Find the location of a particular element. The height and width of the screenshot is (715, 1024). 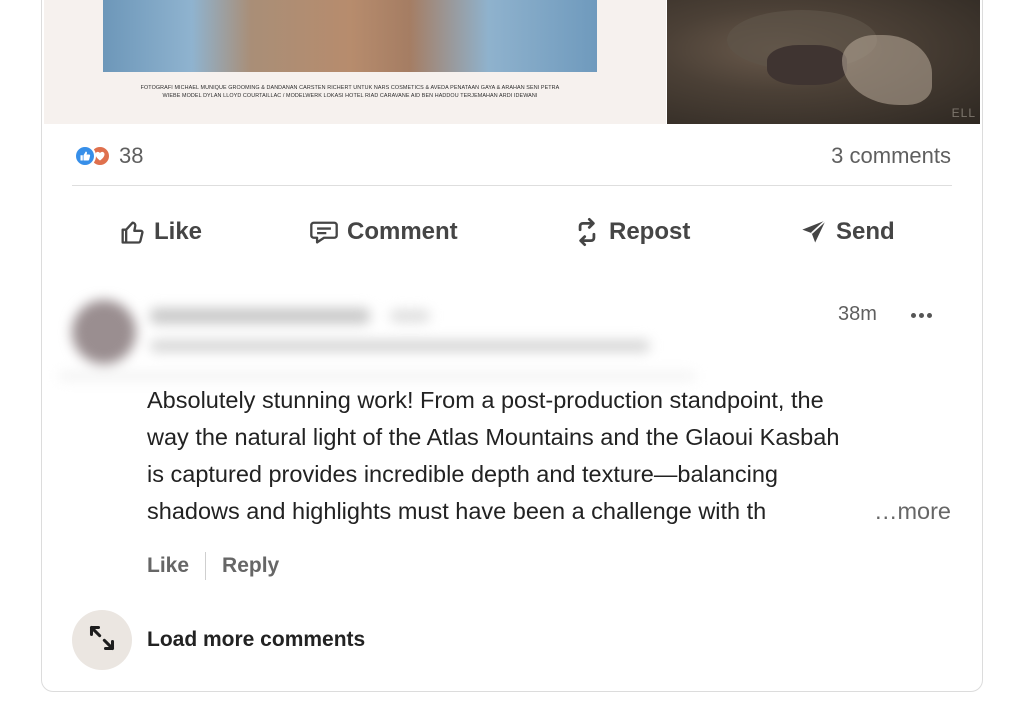

load-more-comments-button is located at coordinates (102, 640).